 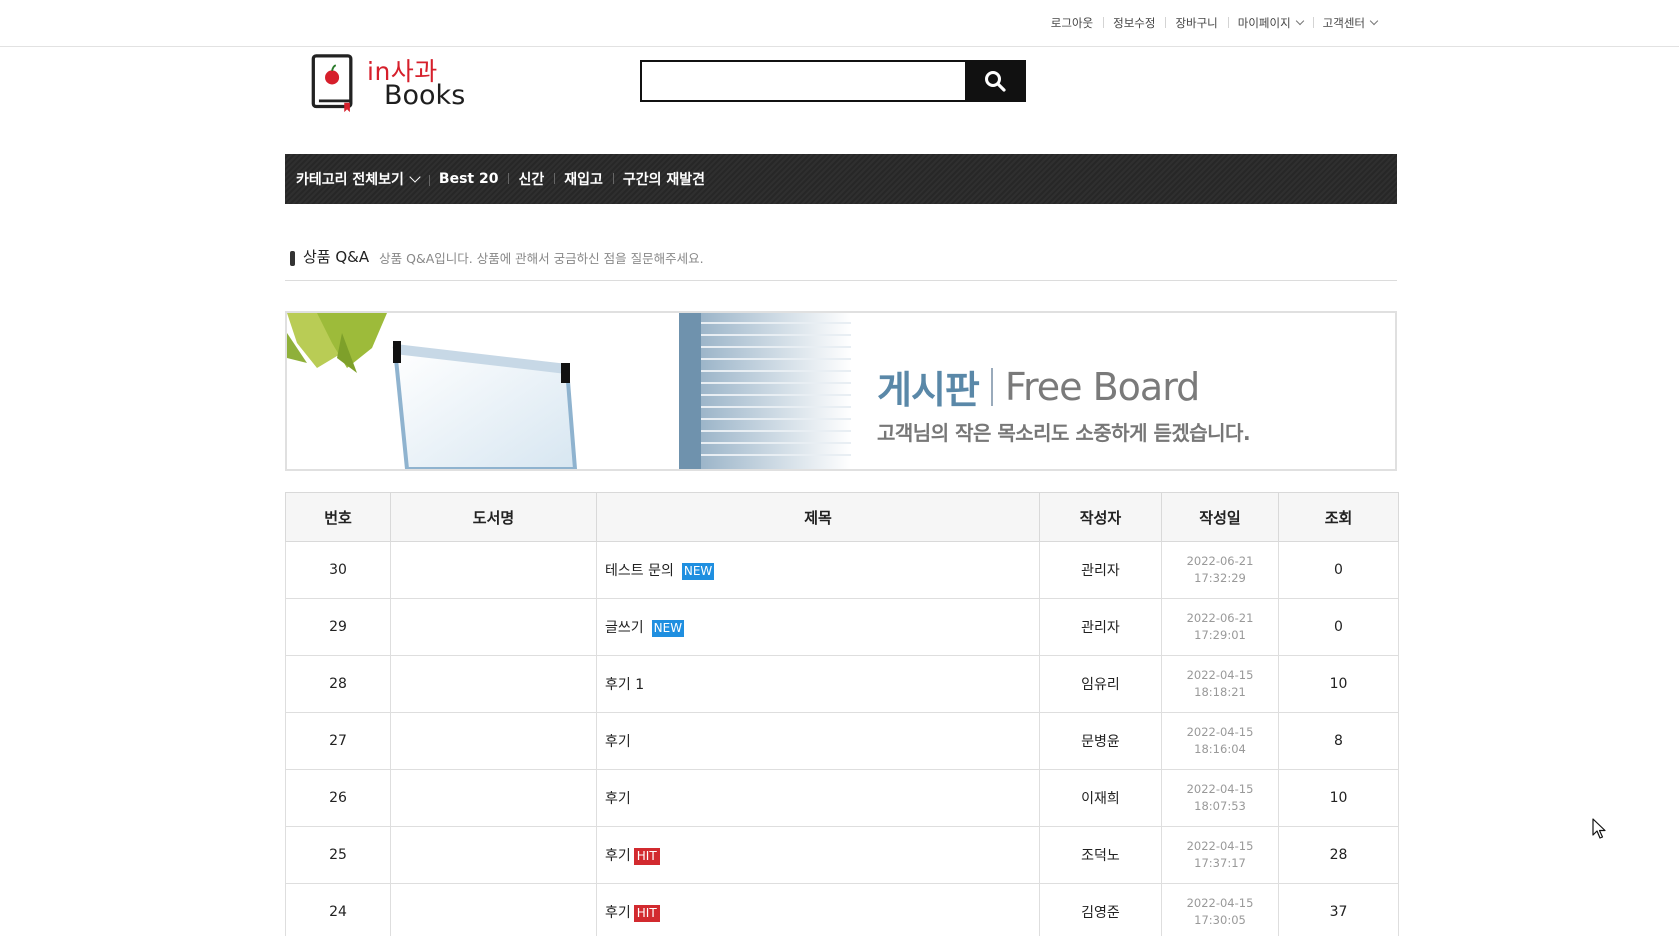 I want to click on section-description: 상품 Q&A입니다. 상품에 관해서 궁금하신 점을 질문해주세요., so click(x=541, y=258).